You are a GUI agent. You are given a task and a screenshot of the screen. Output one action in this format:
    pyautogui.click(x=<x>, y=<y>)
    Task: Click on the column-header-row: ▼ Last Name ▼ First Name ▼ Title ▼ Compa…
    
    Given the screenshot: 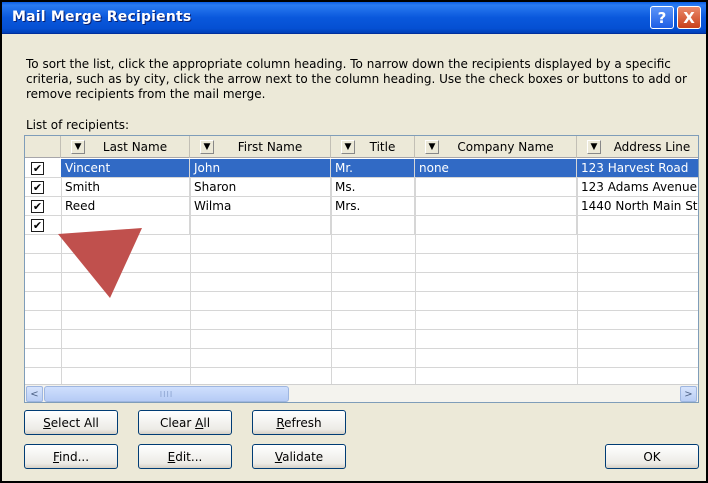 What is the action you would take?
    pyautogui.click(x=361, y=147)
    